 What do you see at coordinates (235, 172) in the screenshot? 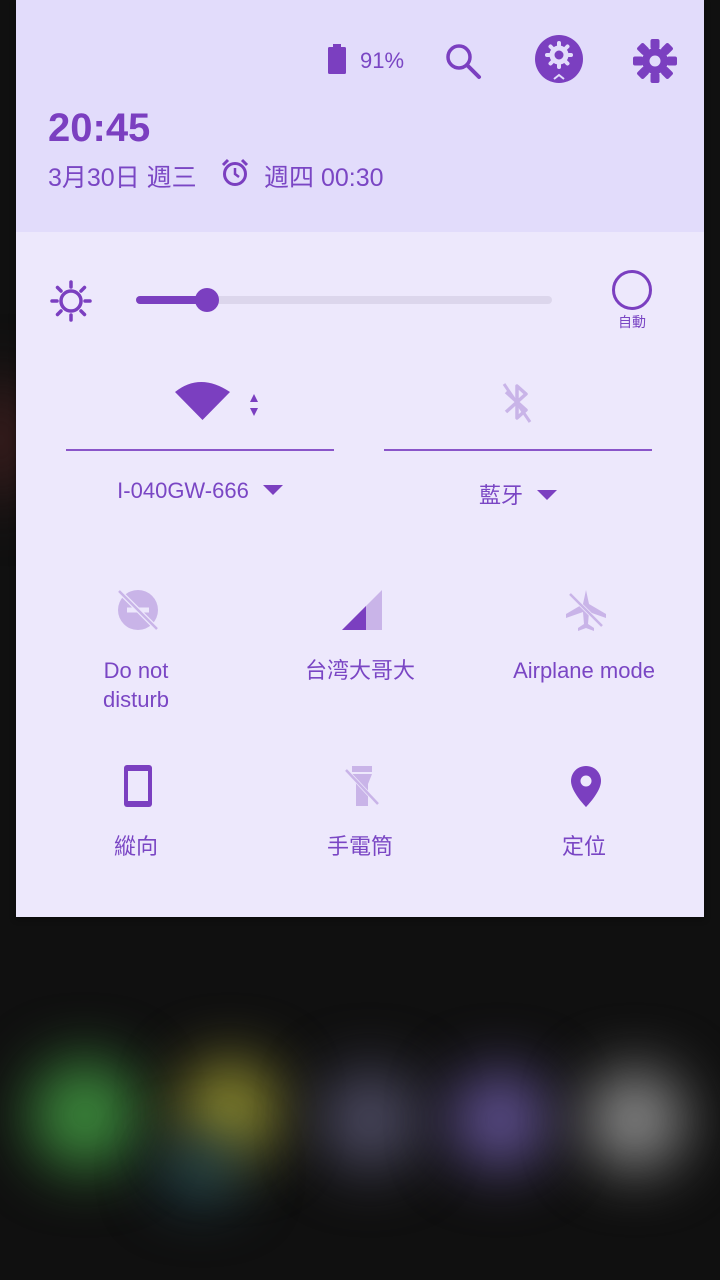
I see `alarm-clock-icon` at bounding box center [235, 172].